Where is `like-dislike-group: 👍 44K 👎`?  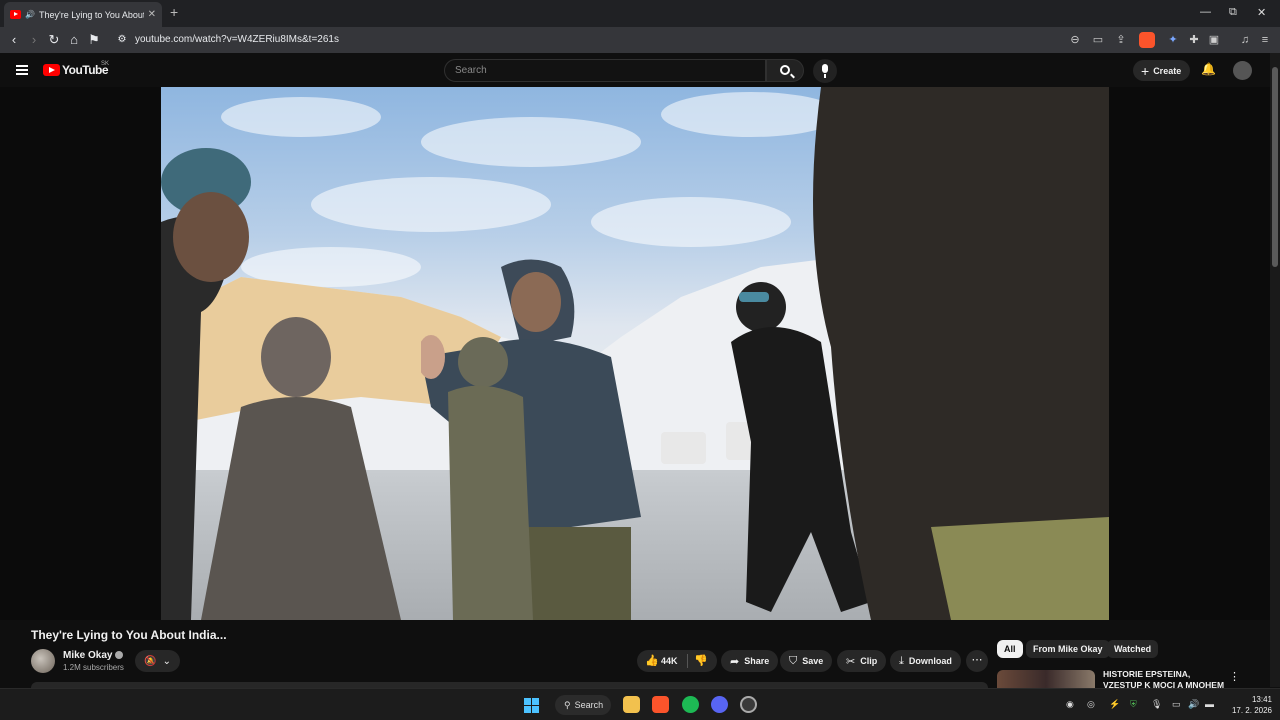 like-dislike-group: 👍 44K 👎 is located at coordinates (677, 661).